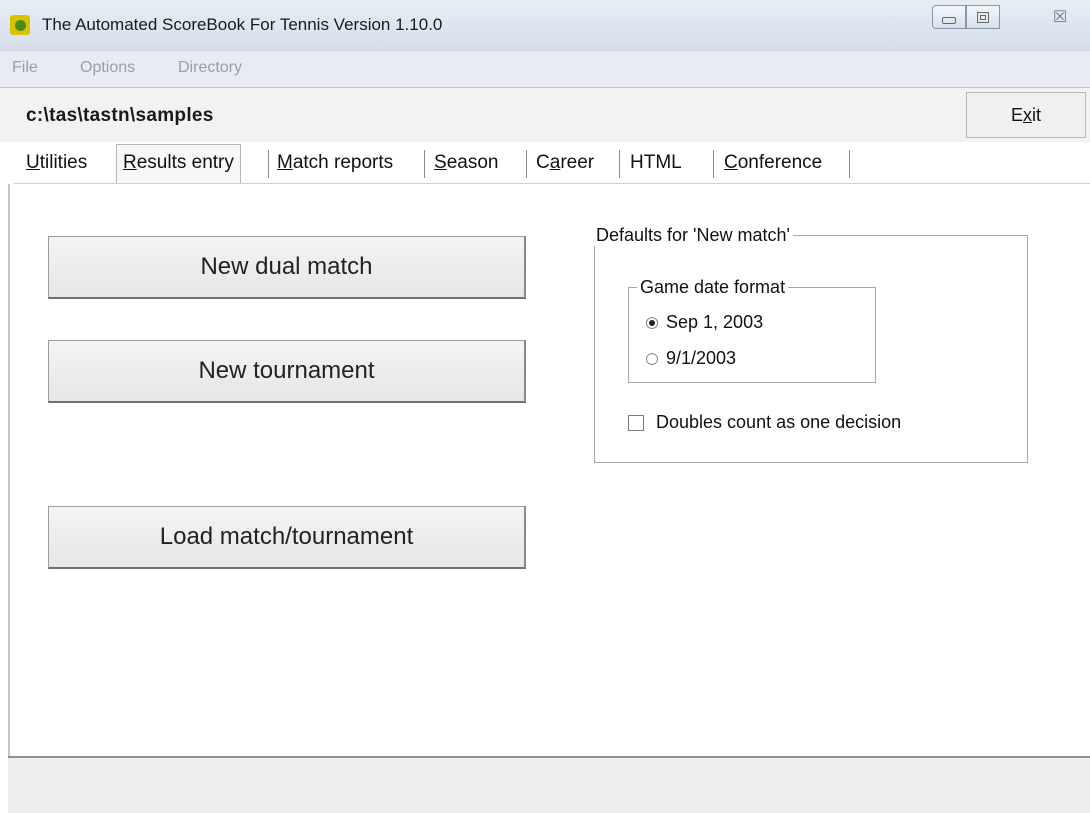 The width and height of the screenshot is (1090, 813). Describe the element at coordinates (285, 162) in the screenshot. I see `tab-match-reports-accel: M` at that location.